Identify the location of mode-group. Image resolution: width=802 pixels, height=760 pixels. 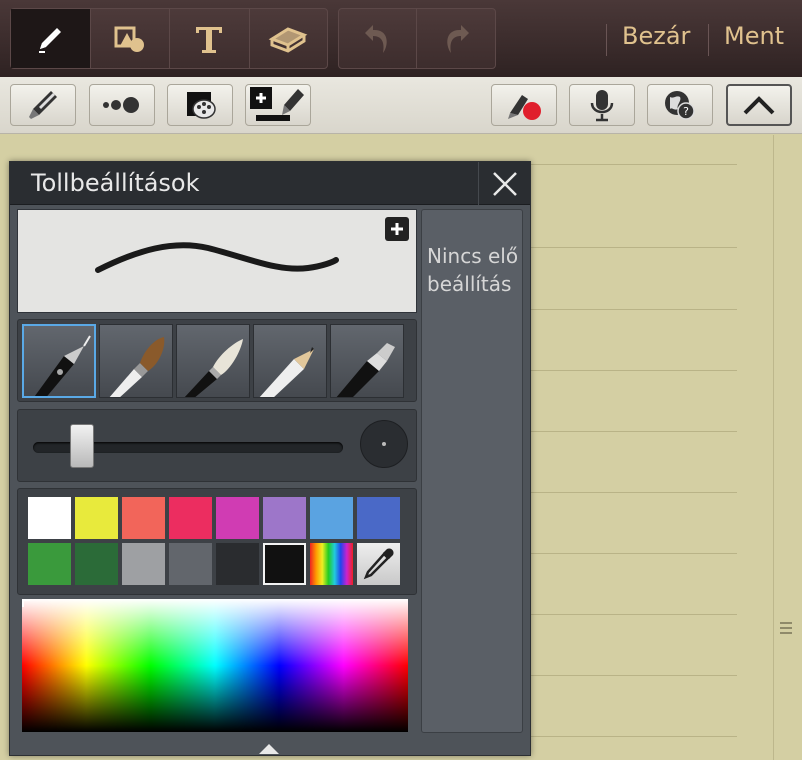
(169, 38).